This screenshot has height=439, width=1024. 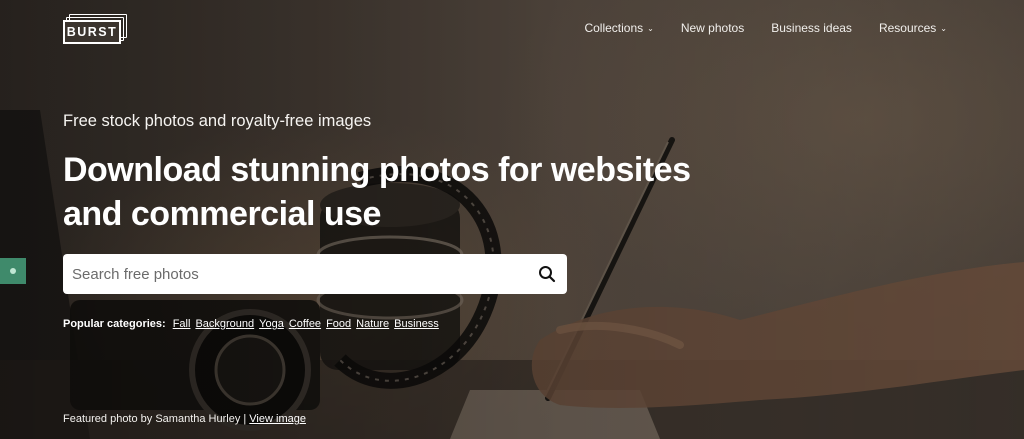 What do you see at coordinates (92, 32) in the screenshot?
I see `logo-text: BURST` at bounding box center [92, 32].